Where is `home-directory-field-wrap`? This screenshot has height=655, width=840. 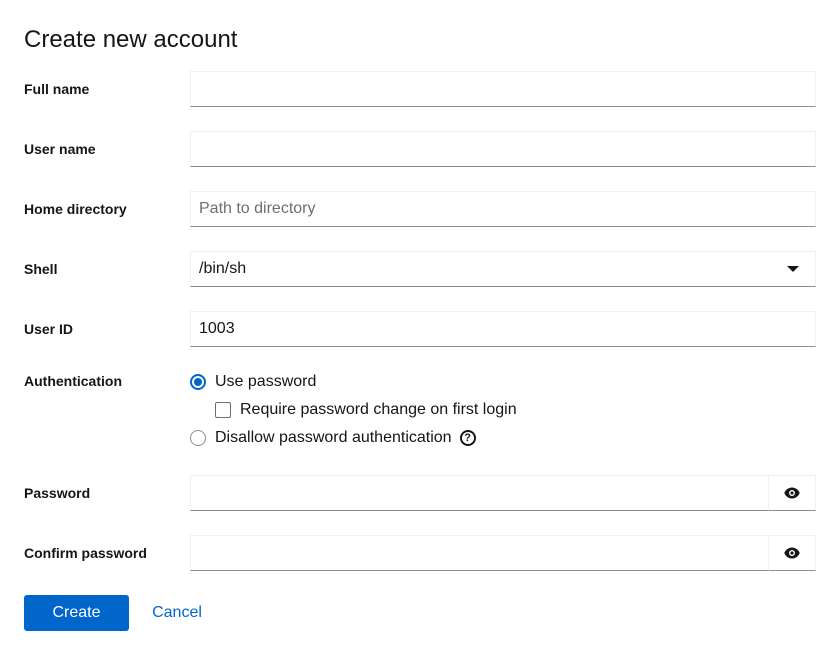
home-directory-field-wrap is located at coordinates (503, 209).